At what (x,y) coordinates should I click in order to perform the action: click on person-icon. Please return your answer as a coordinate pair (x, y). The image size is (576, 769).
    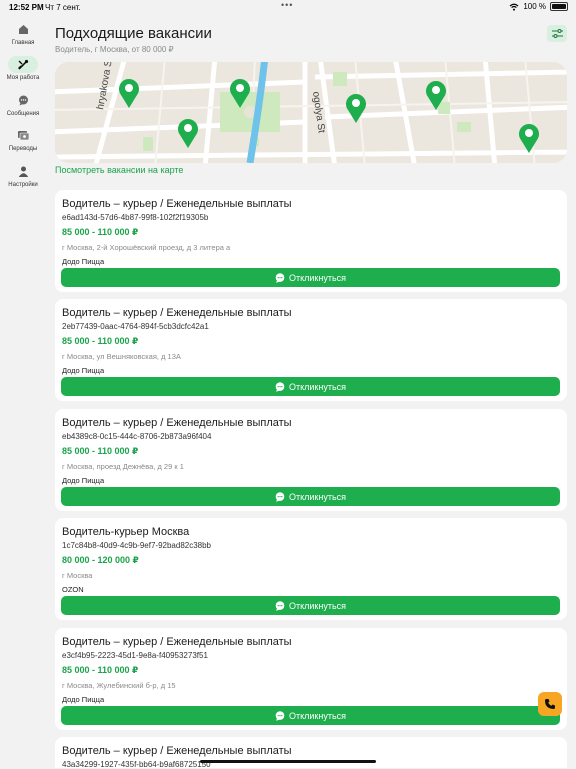
    Looking at the image, I should click on (23, 171).